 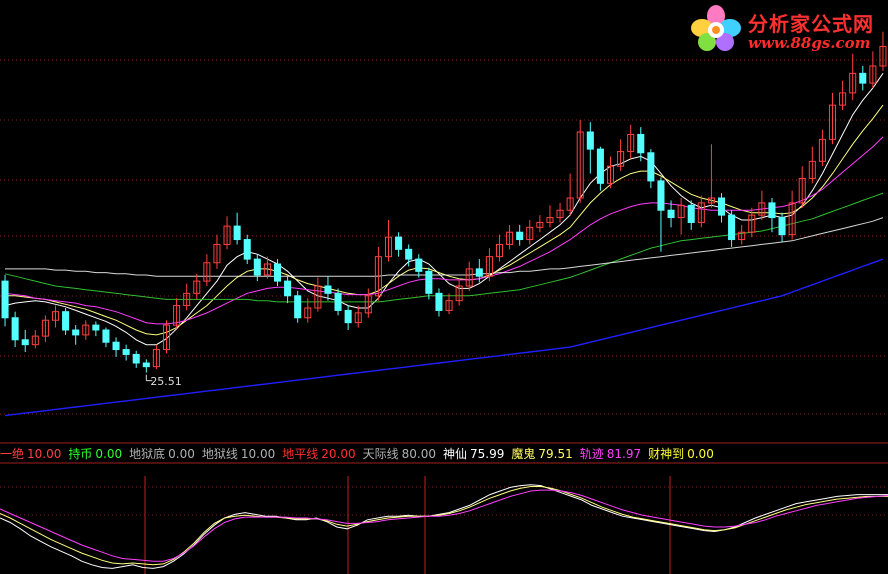 I want to click on indicator-value: 79.51, so click(x=555, y=453).